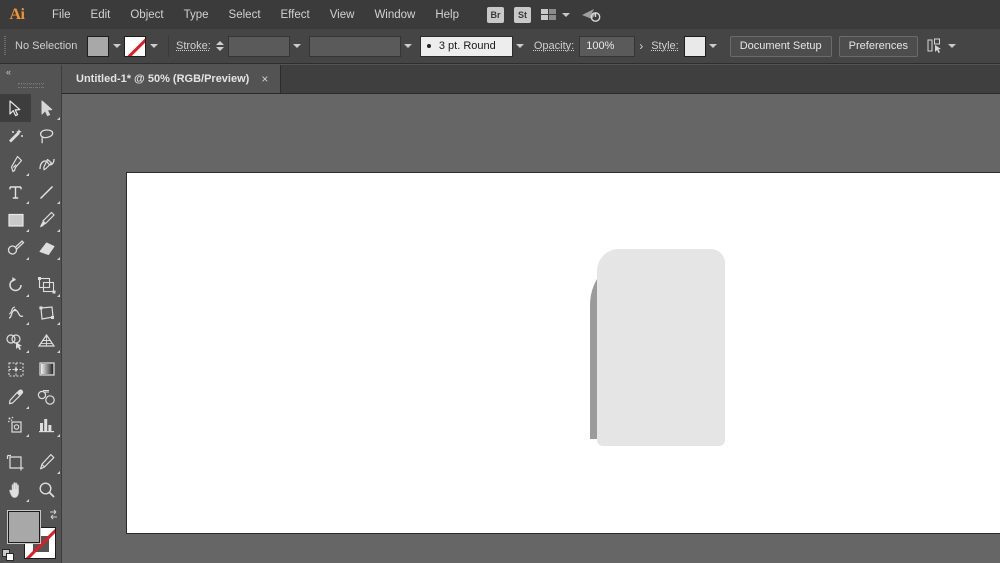  I want to click on arrange-documents-icon, so click(555, 14).